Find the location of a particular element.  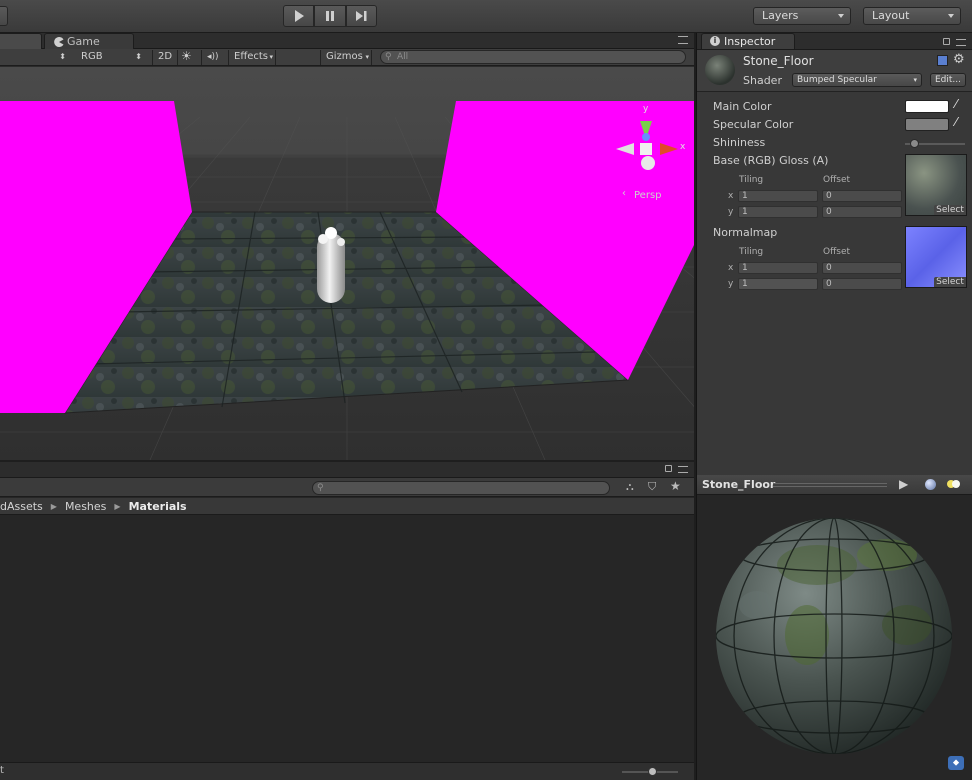

normalmap-offset-x-value: 0 is located at coordinates (829, 268).